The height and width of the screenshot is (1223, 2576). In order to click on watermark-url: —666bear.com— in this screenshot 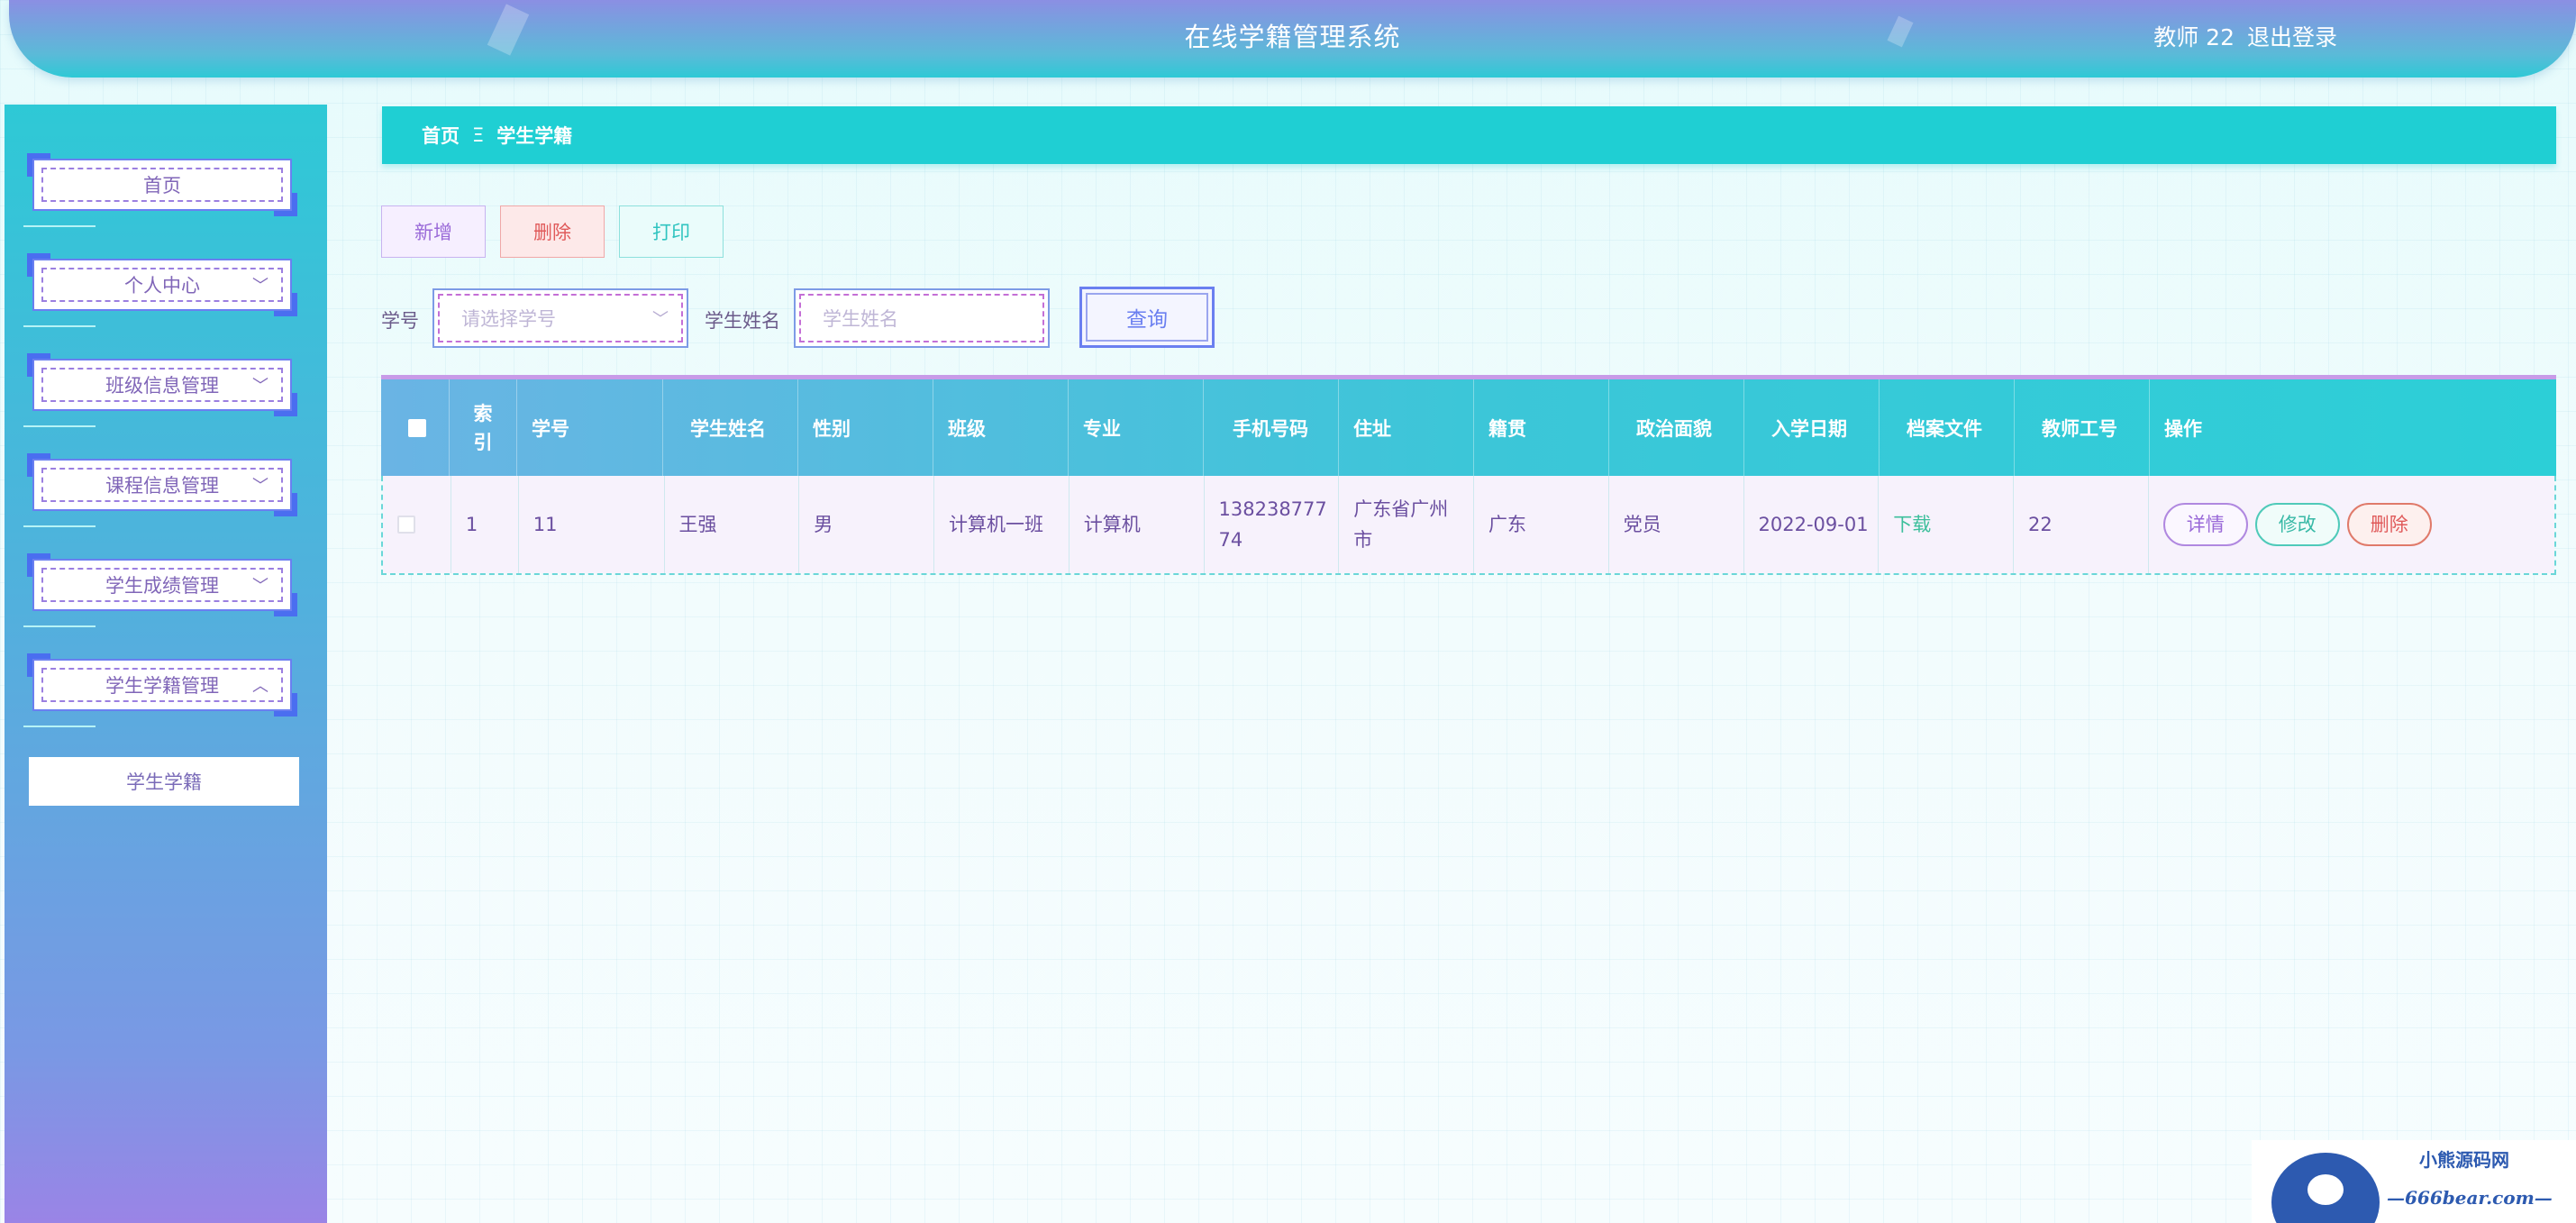, I will do `click(2470, 1198)`.